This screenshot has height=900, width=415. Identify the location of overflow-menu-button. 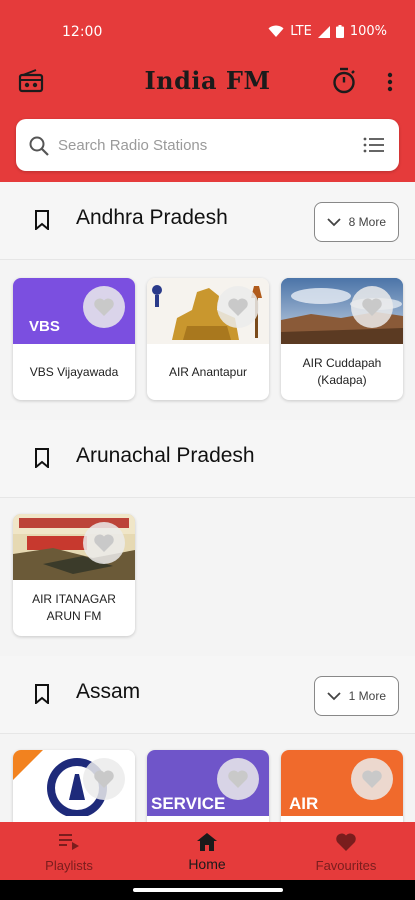
(390, 82).